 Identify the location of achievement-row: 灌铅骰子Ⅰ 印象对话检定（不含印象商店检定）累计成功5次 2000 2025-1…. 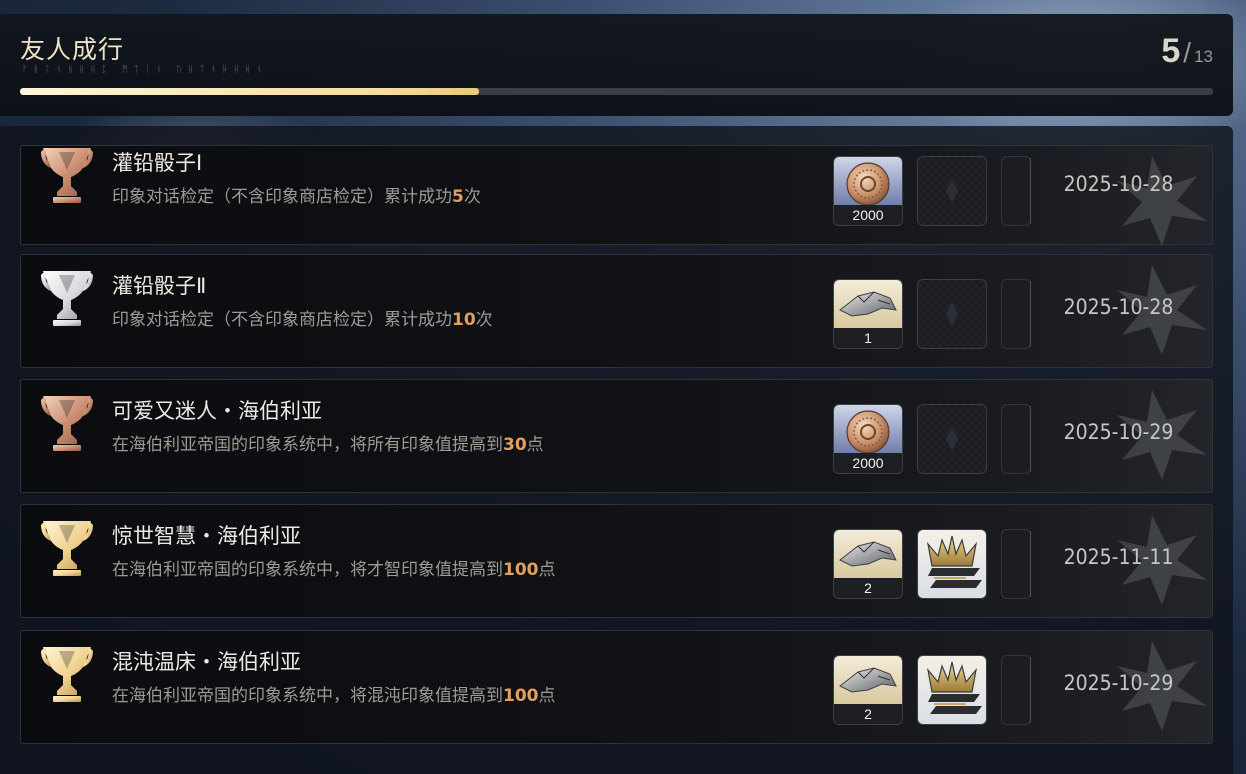
(616, 195).